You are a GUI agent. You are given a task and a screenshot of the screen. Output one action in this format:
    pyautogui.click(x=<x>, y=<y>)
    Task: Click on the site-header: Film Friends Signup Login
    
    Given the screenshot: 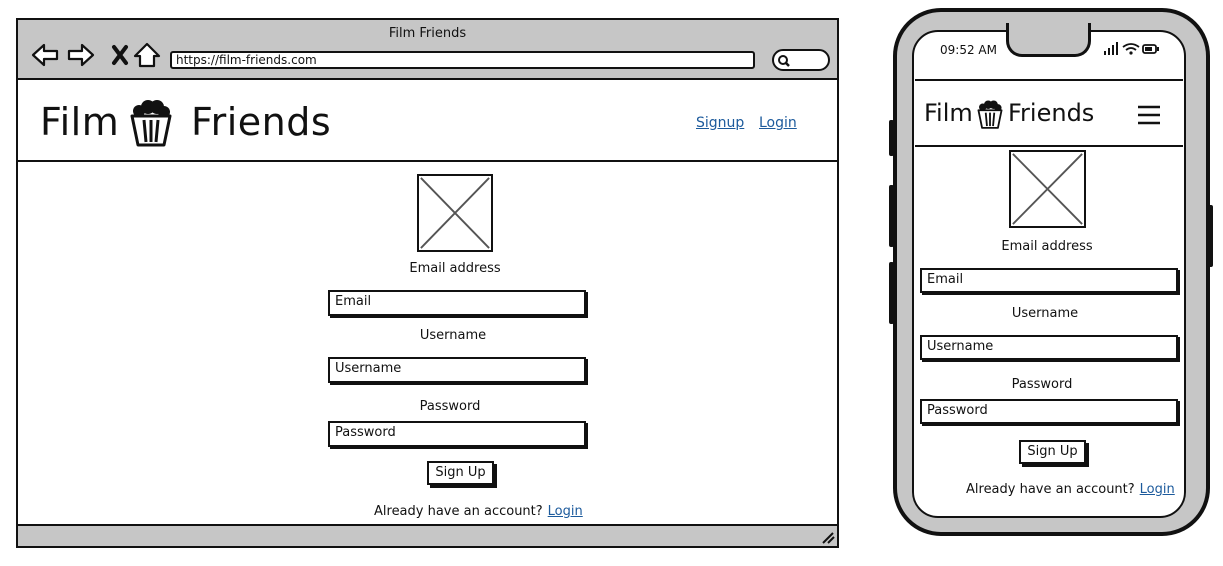 What is the action you would take?
    pyautogui.click(x=427, y=121)
    